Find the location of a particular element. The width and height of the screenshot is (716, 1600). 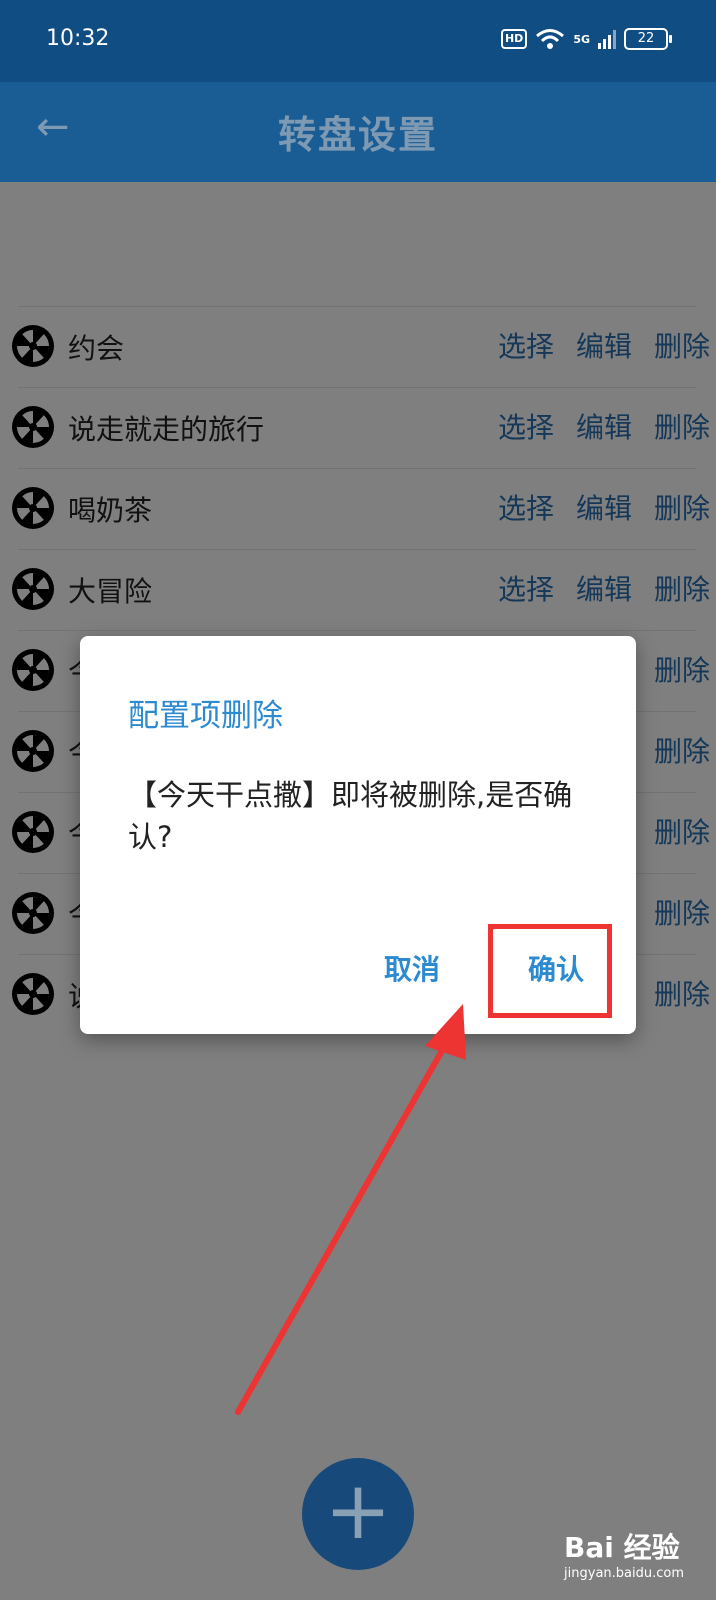

watermark-brand: Bai 经验 is located at coordinates (622, 1547).